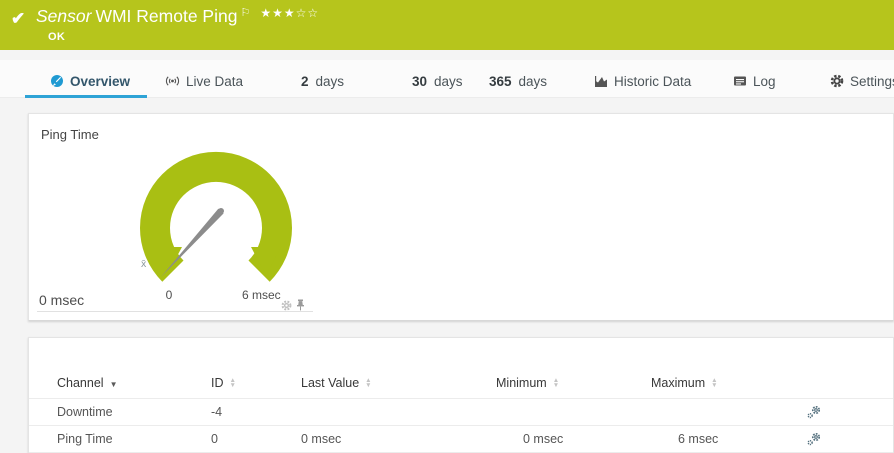 Image resolution: width=894 pixels, height=453 pixels. I want to click on tab-30-days: 30 days, so click(437, 81).